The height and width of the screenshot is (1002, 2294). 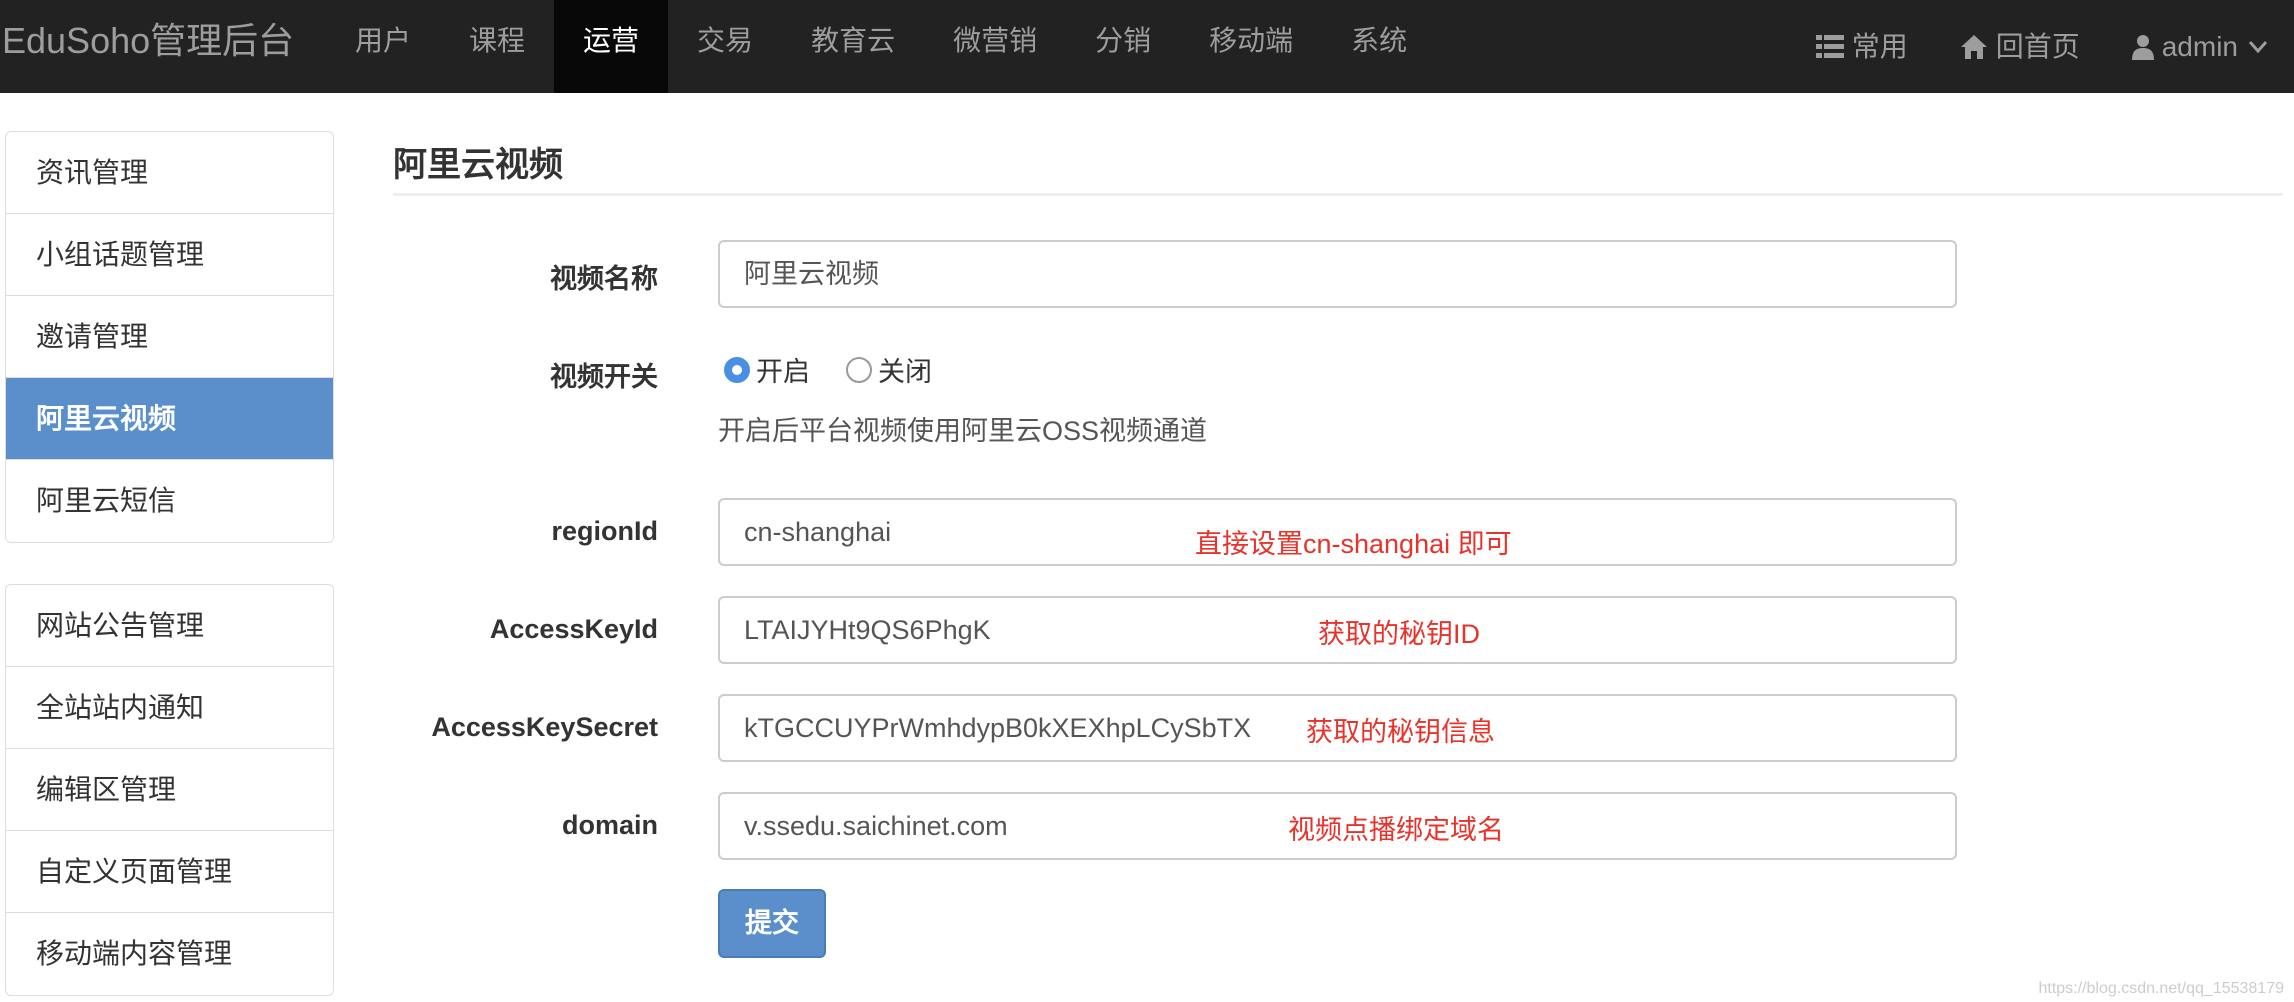 What do you see at coordinates (383, 46) in the screenshot?
I see `nav-item-users: 用户` at bounding box center [383, 46].